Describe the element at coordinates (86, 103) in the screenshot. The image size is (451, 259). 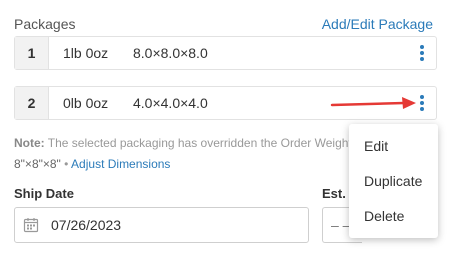
I see `package-weight: 0lb 0oz` at that location.